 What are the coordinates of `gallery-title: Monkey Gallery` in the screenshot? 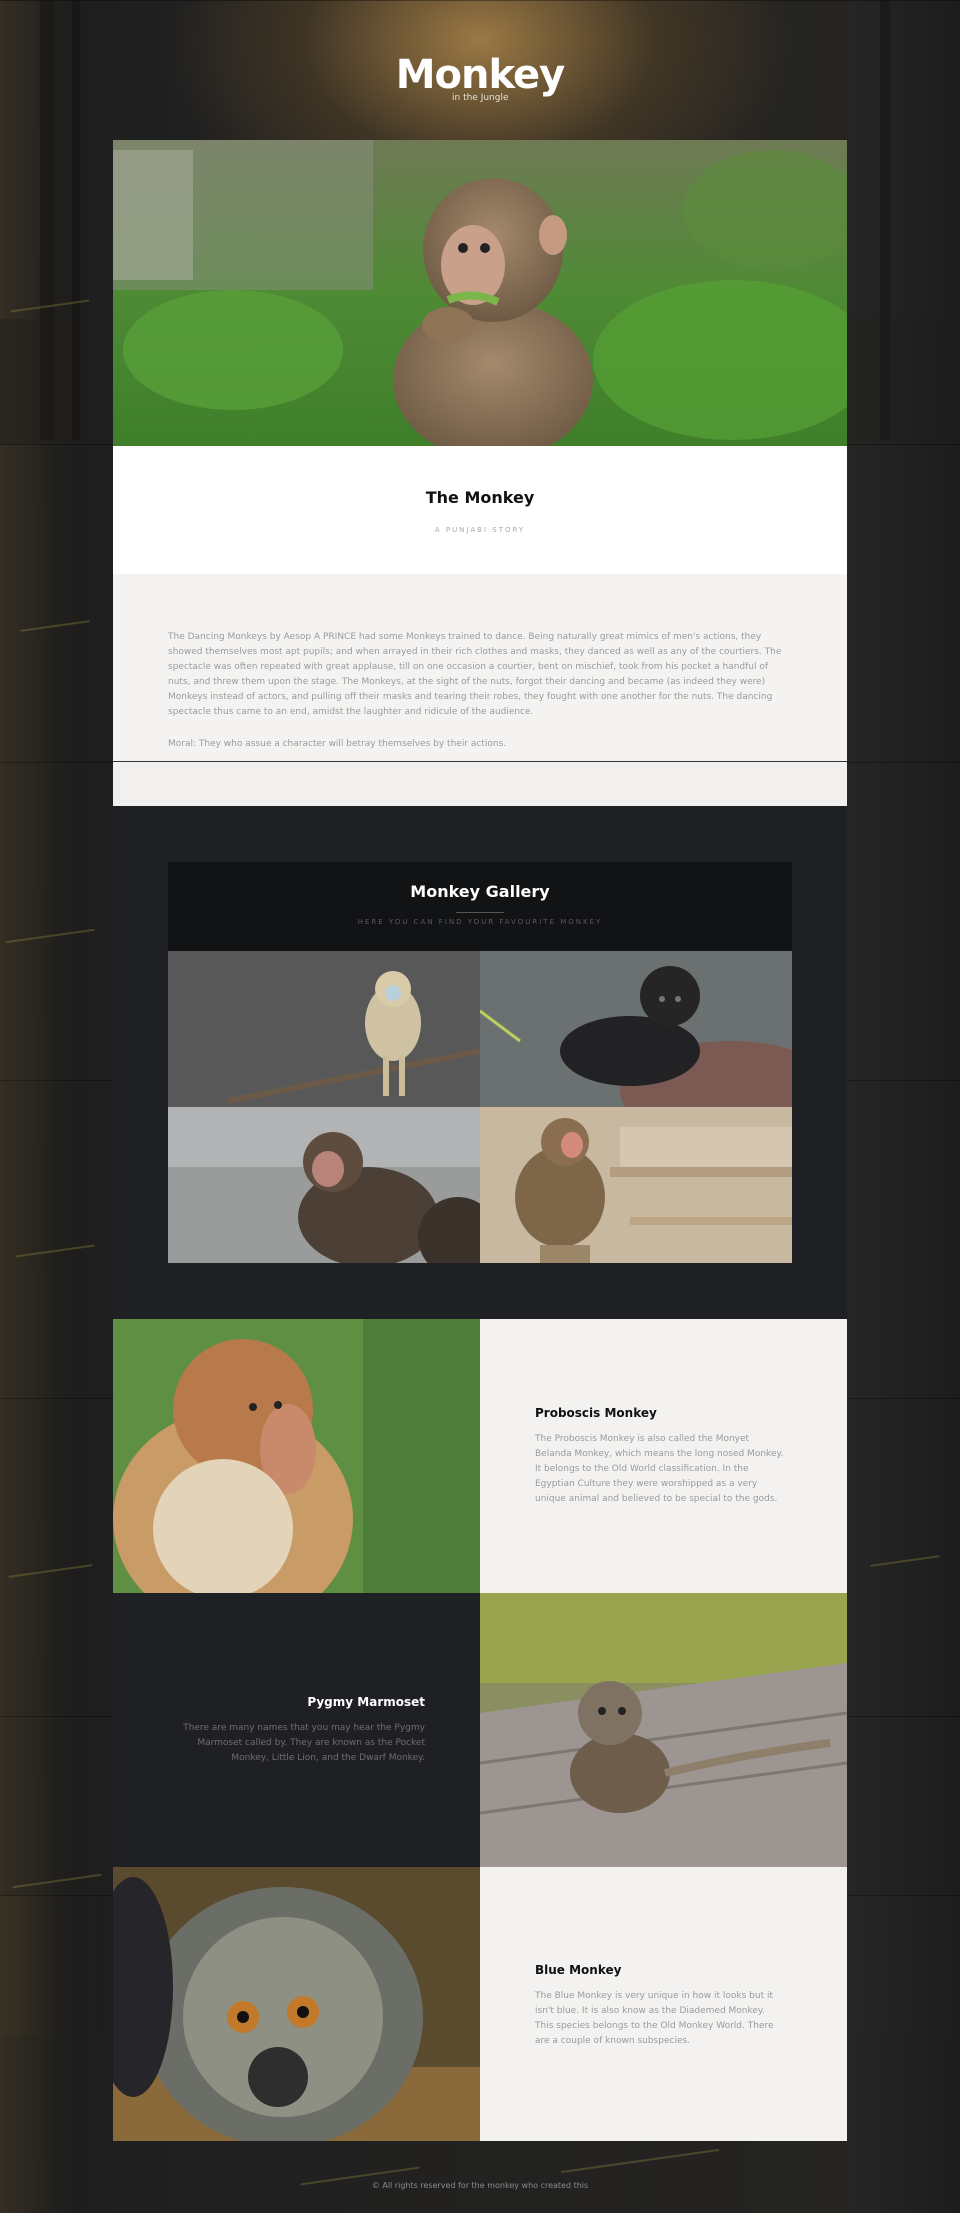 It's located at (480, 891).